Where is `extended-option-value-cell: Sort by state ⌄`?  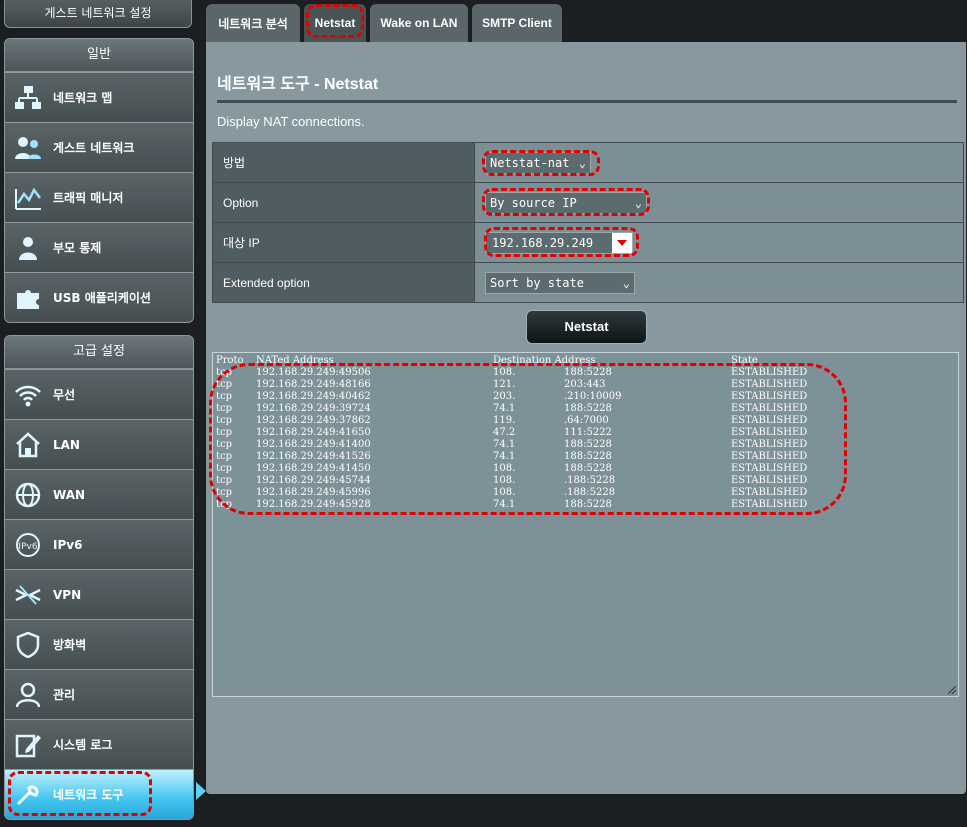 extended-option-value-cell: Sort by state ⌄ is located at coordinates (719, 282).